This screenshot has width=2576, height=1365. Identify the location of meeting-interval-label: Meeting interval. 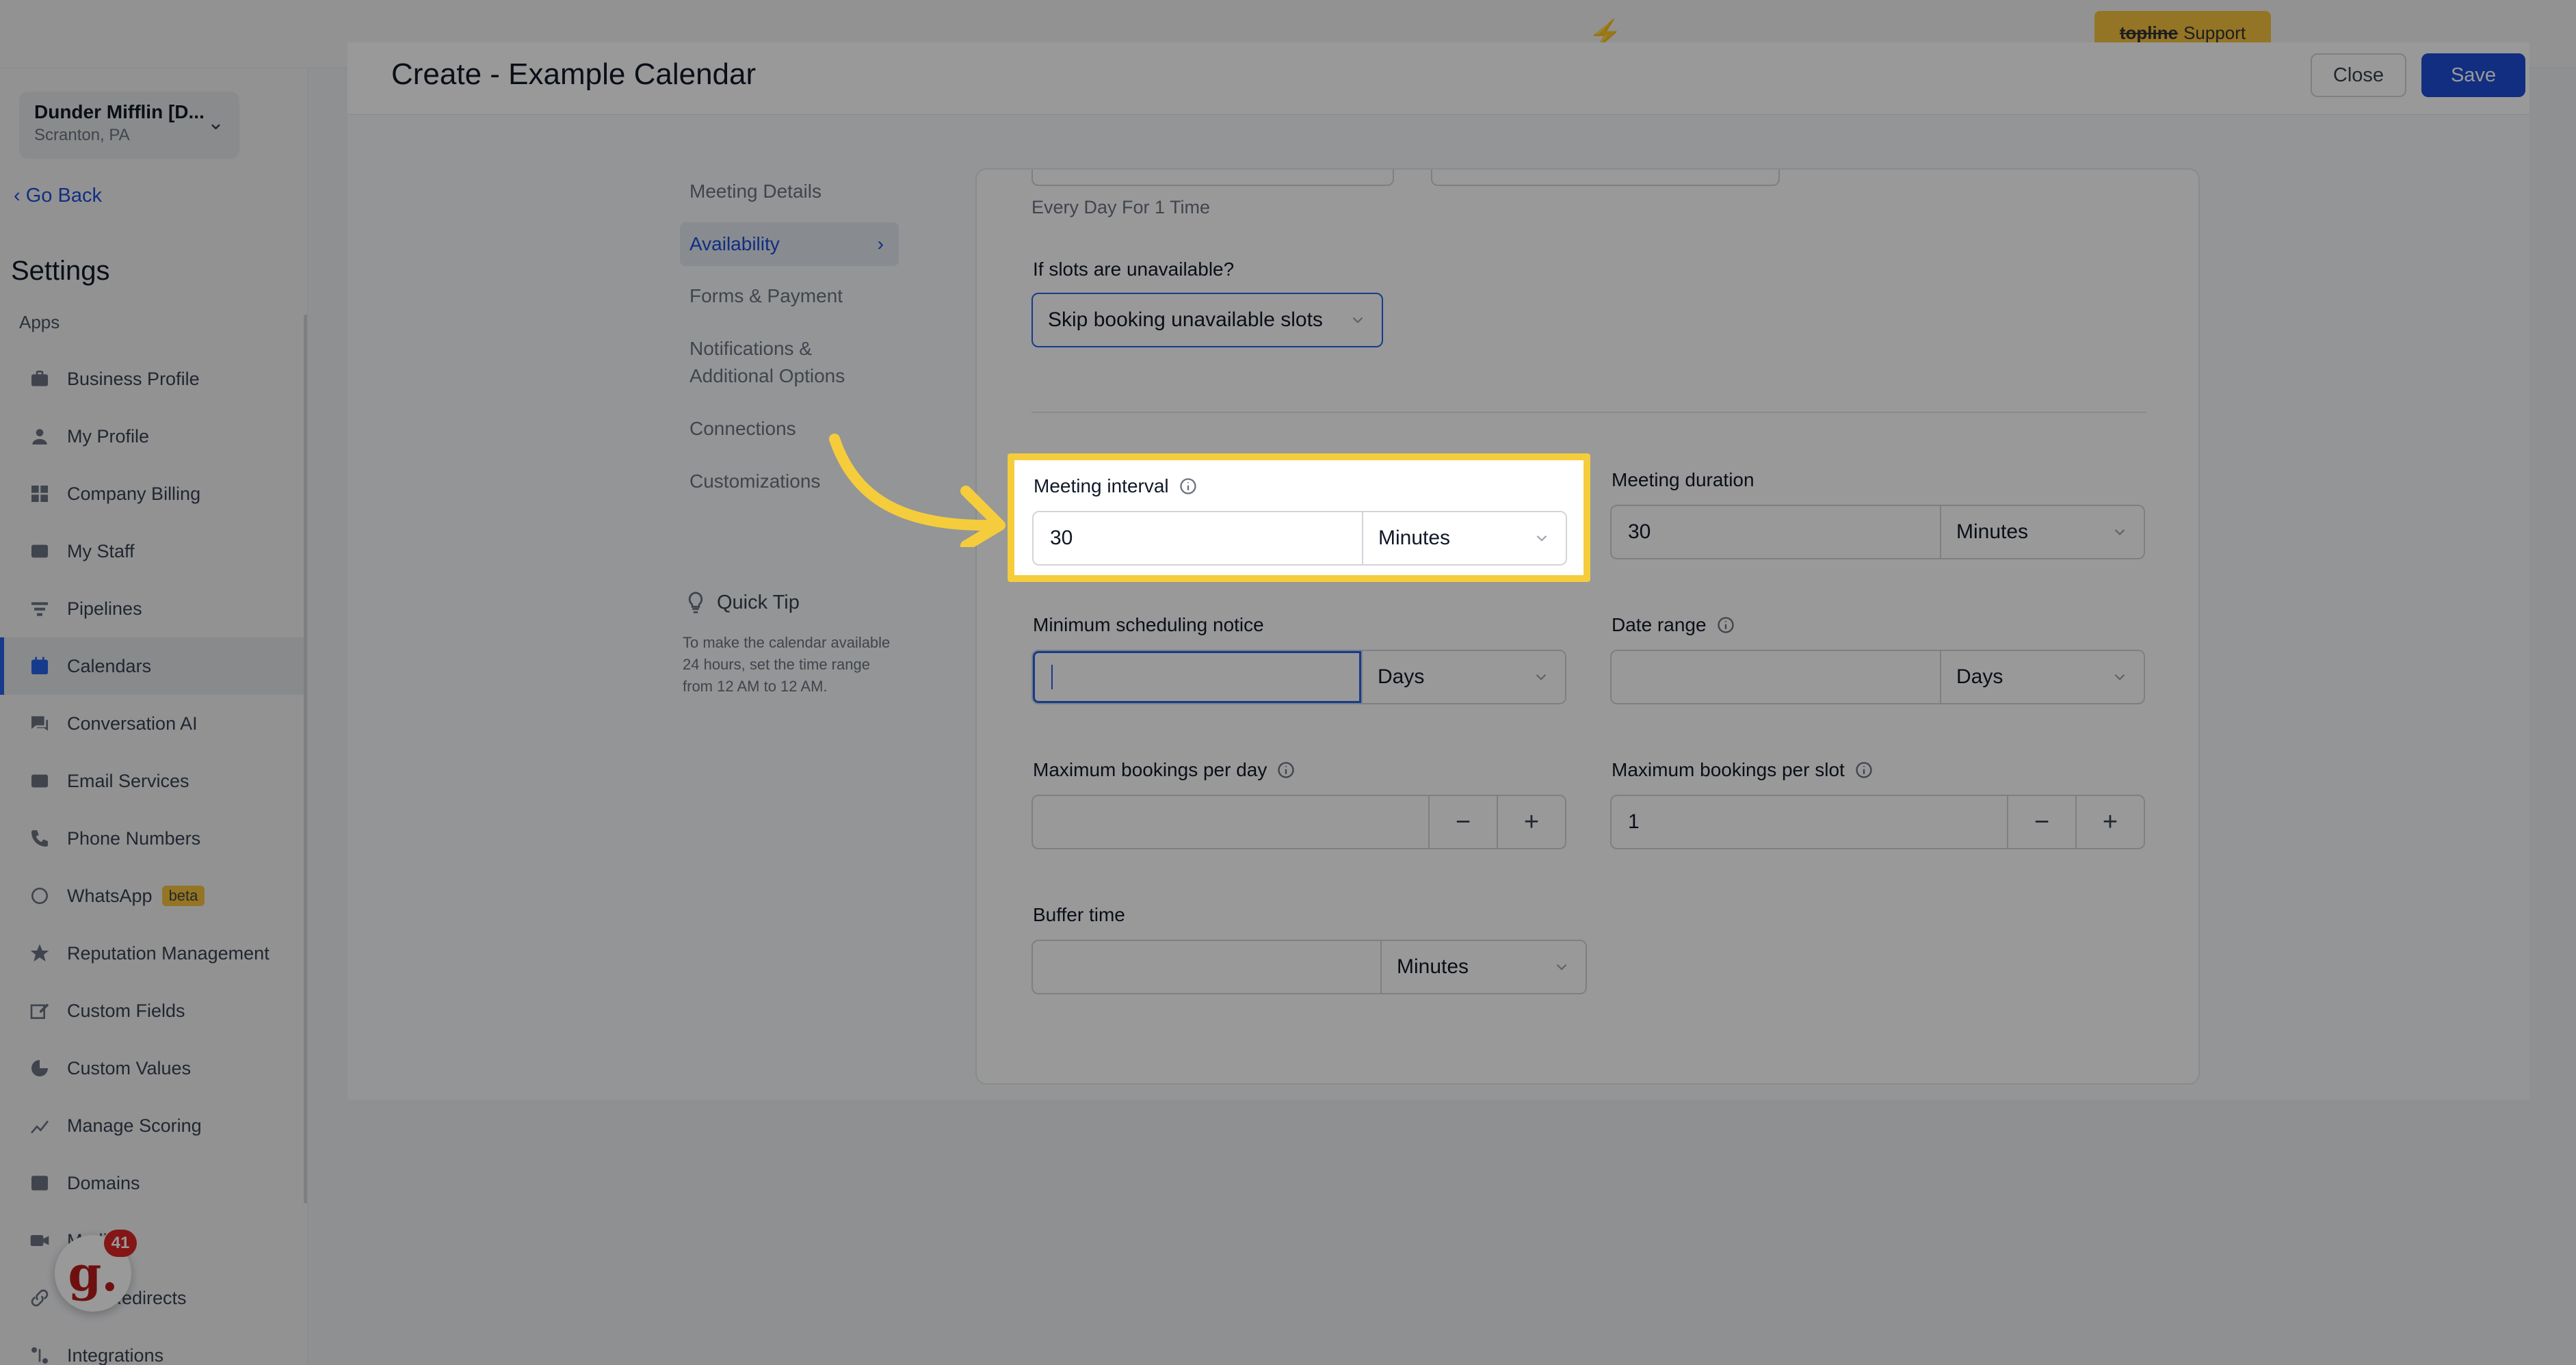
(1116, 486).